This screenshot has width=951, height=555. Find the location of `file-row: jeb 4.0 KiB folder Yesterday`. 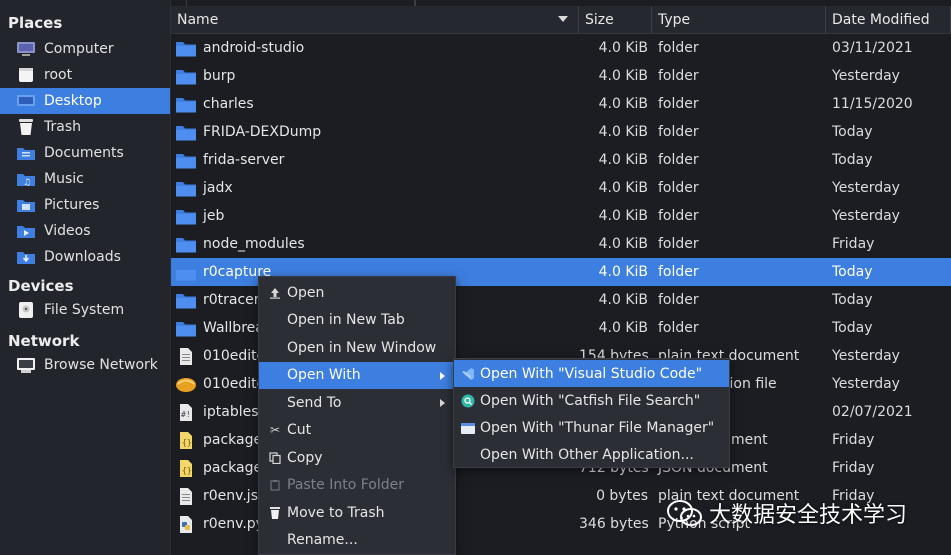

file-row: jeb 4.0 KiB folder Yesterday is located at coordinates (561, 216).